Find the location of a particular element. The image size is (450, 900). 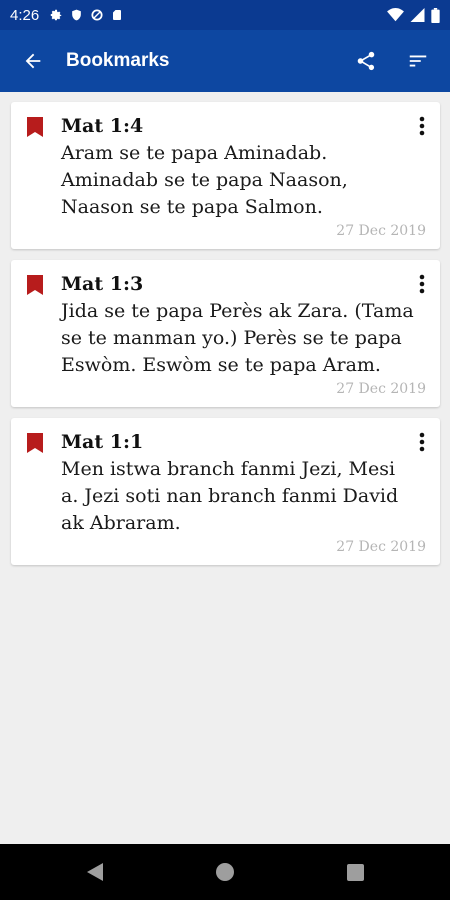

system-nav-bar is located at coordinates (225, 872).